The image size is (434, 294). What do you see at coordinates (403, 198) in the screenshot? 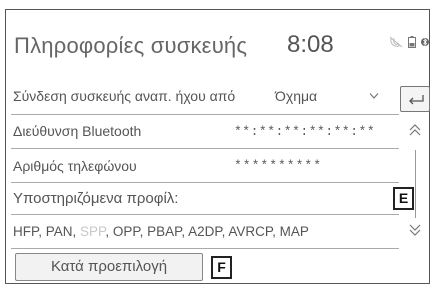
I see `callout-e: E` at bounding box center [403, 198].